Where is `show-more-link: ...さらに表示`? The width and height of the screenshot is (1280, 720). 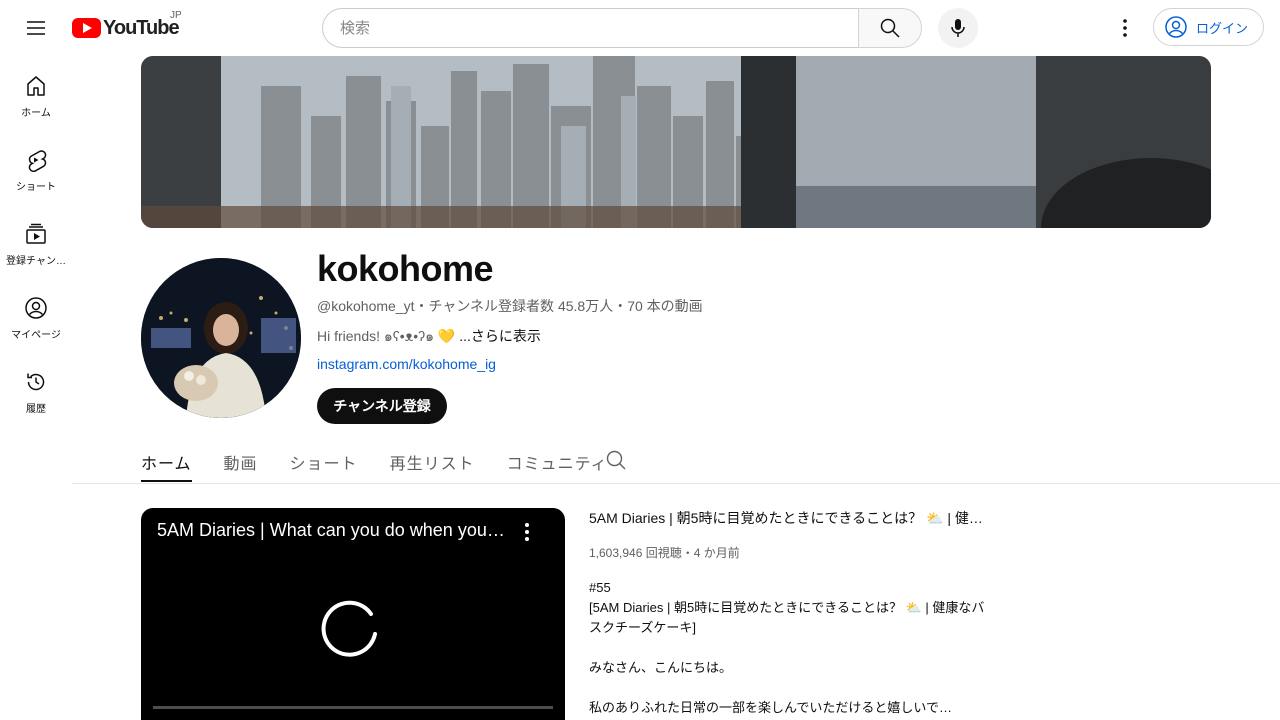
show-more-link: ...さらに表示 is located at coordinates (500, 336).